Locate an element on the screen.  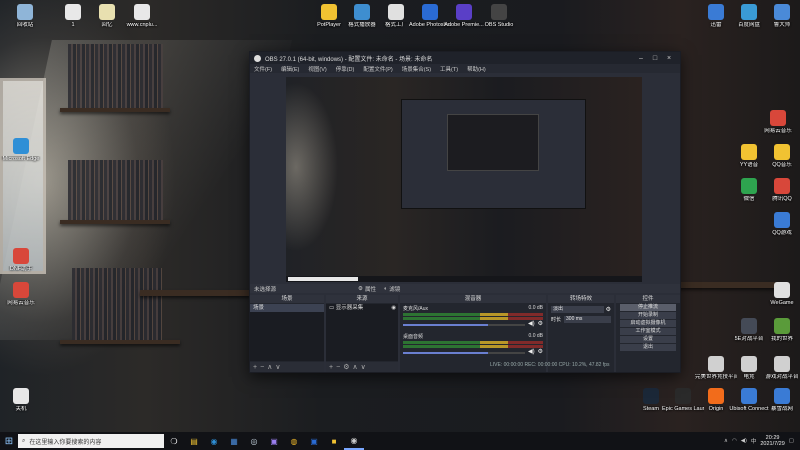
control-button: 停止推流 is located at coordinates (648, 307).